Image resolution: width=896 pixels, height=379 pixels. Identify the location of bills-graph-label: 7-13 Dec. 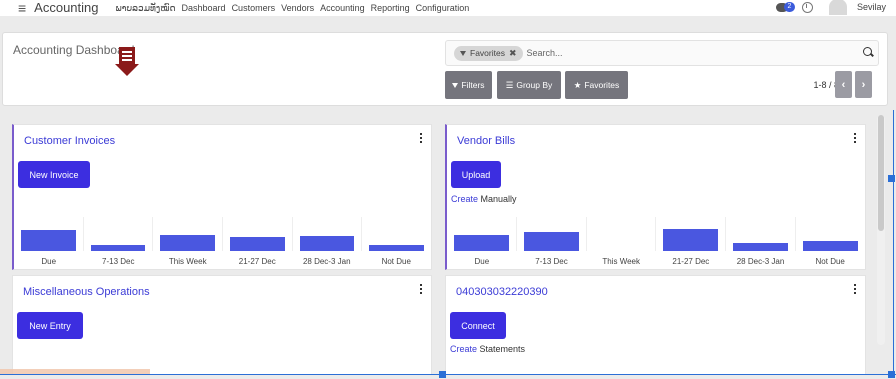
(551, 261).